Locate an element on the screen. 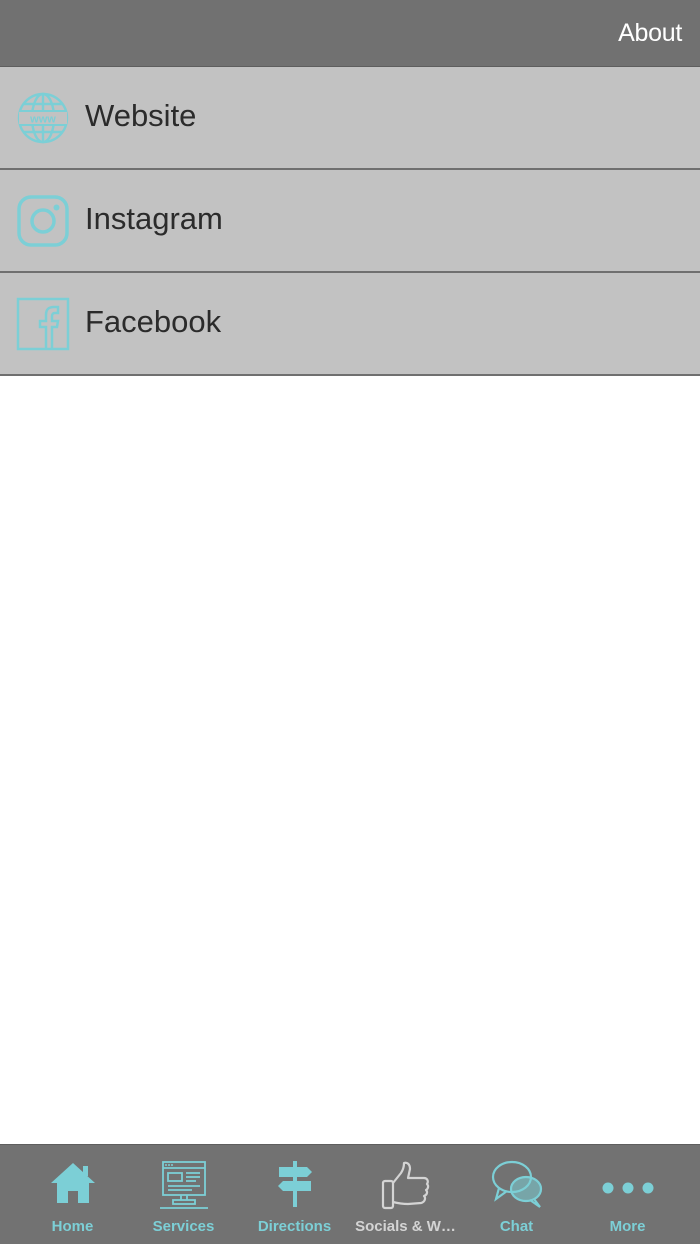 The height and width of the screenshot is (1244, 700). tab-label: Chat is located at coordinates (516, 1226).